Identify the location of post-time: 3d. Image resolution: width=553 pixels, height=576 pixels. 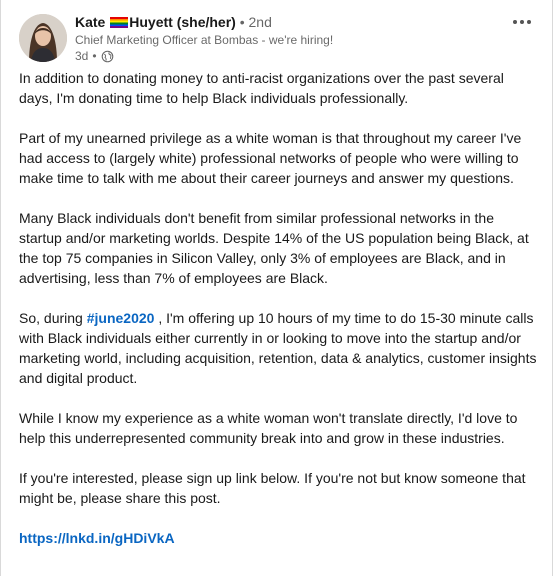
(82, 56).